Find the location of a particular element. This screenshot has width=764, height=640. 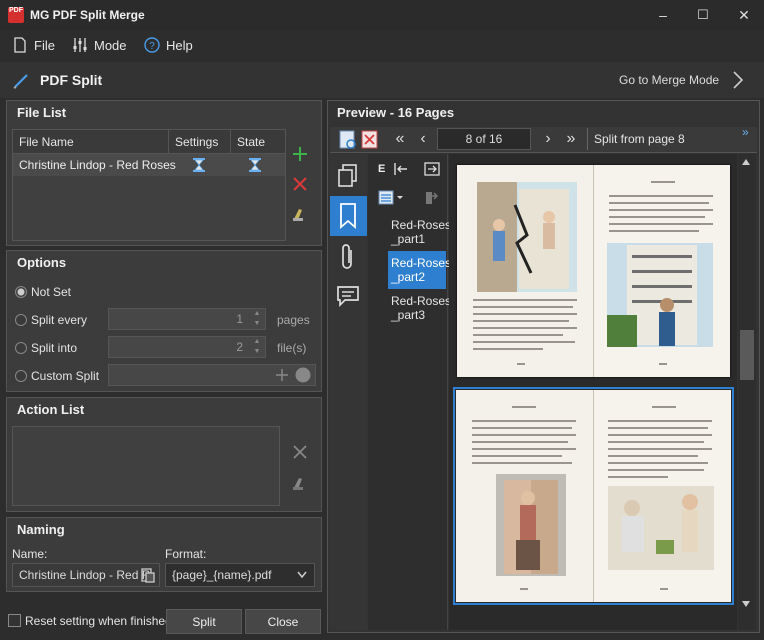

menu-help-label: Help is located at coordinates (179, 45).